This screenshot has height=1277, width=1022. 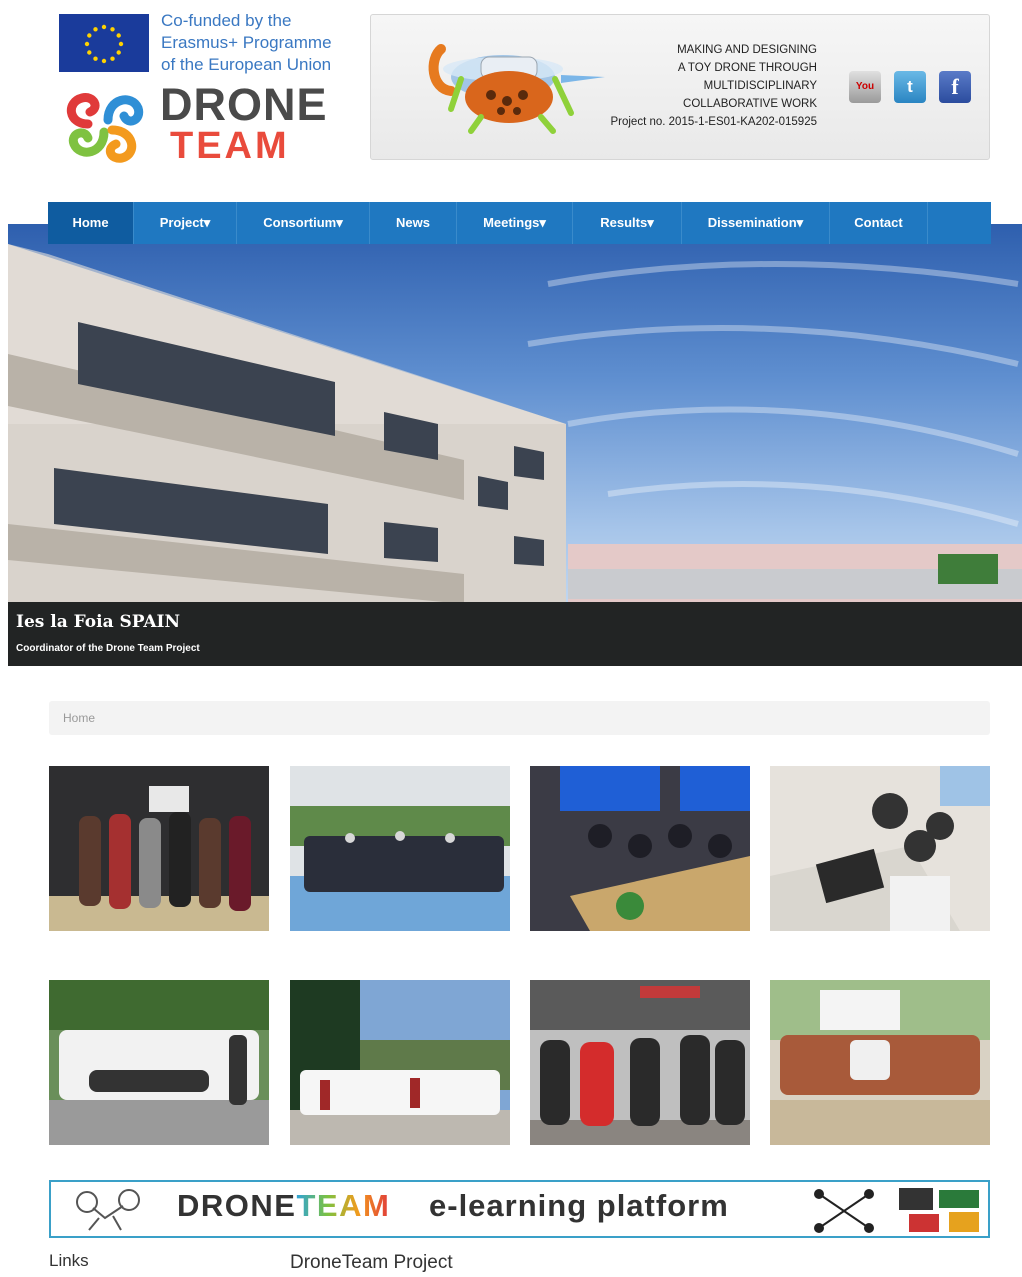 What do you see at coordinates (300, 222) in the screenshot?
I see `nav-label: Consortium` at bounding box center [300, 222].